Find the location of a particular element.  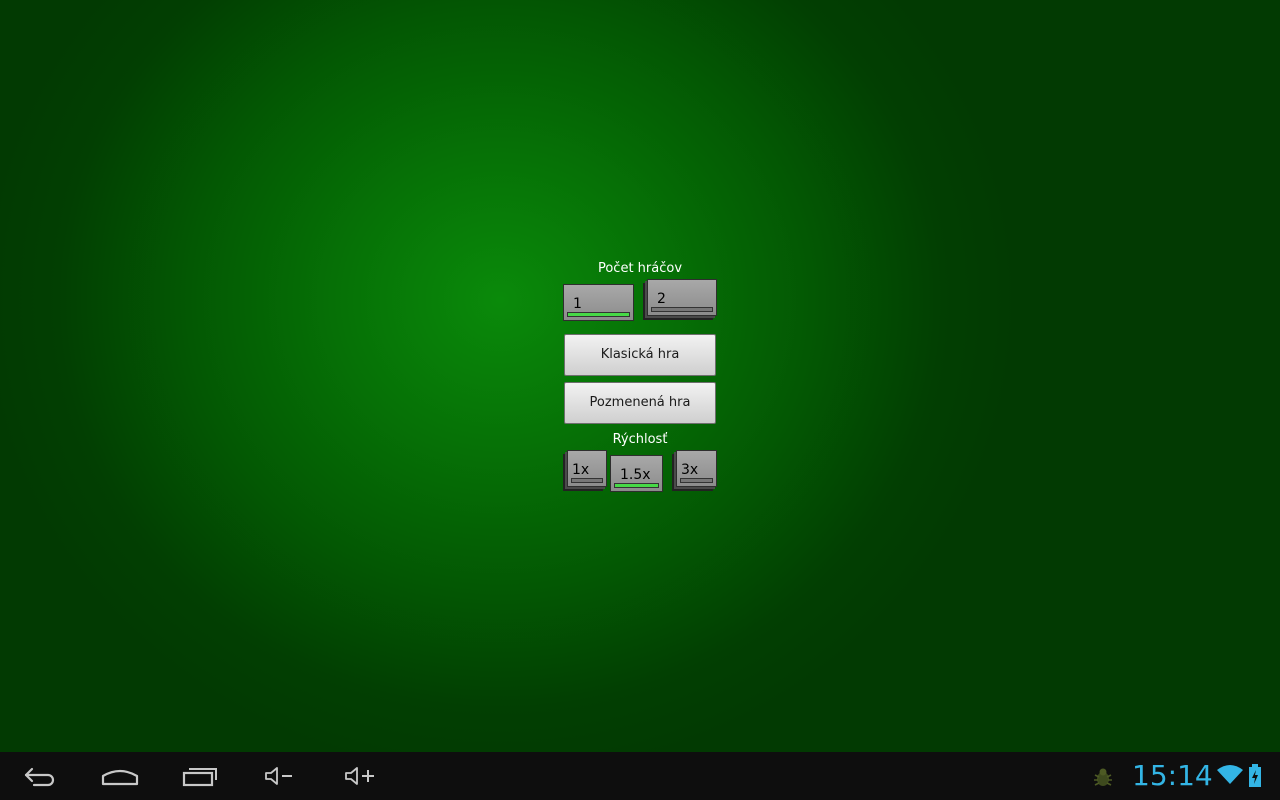

speed-3x-toggle: 3x is located at coordinates (696, 468).